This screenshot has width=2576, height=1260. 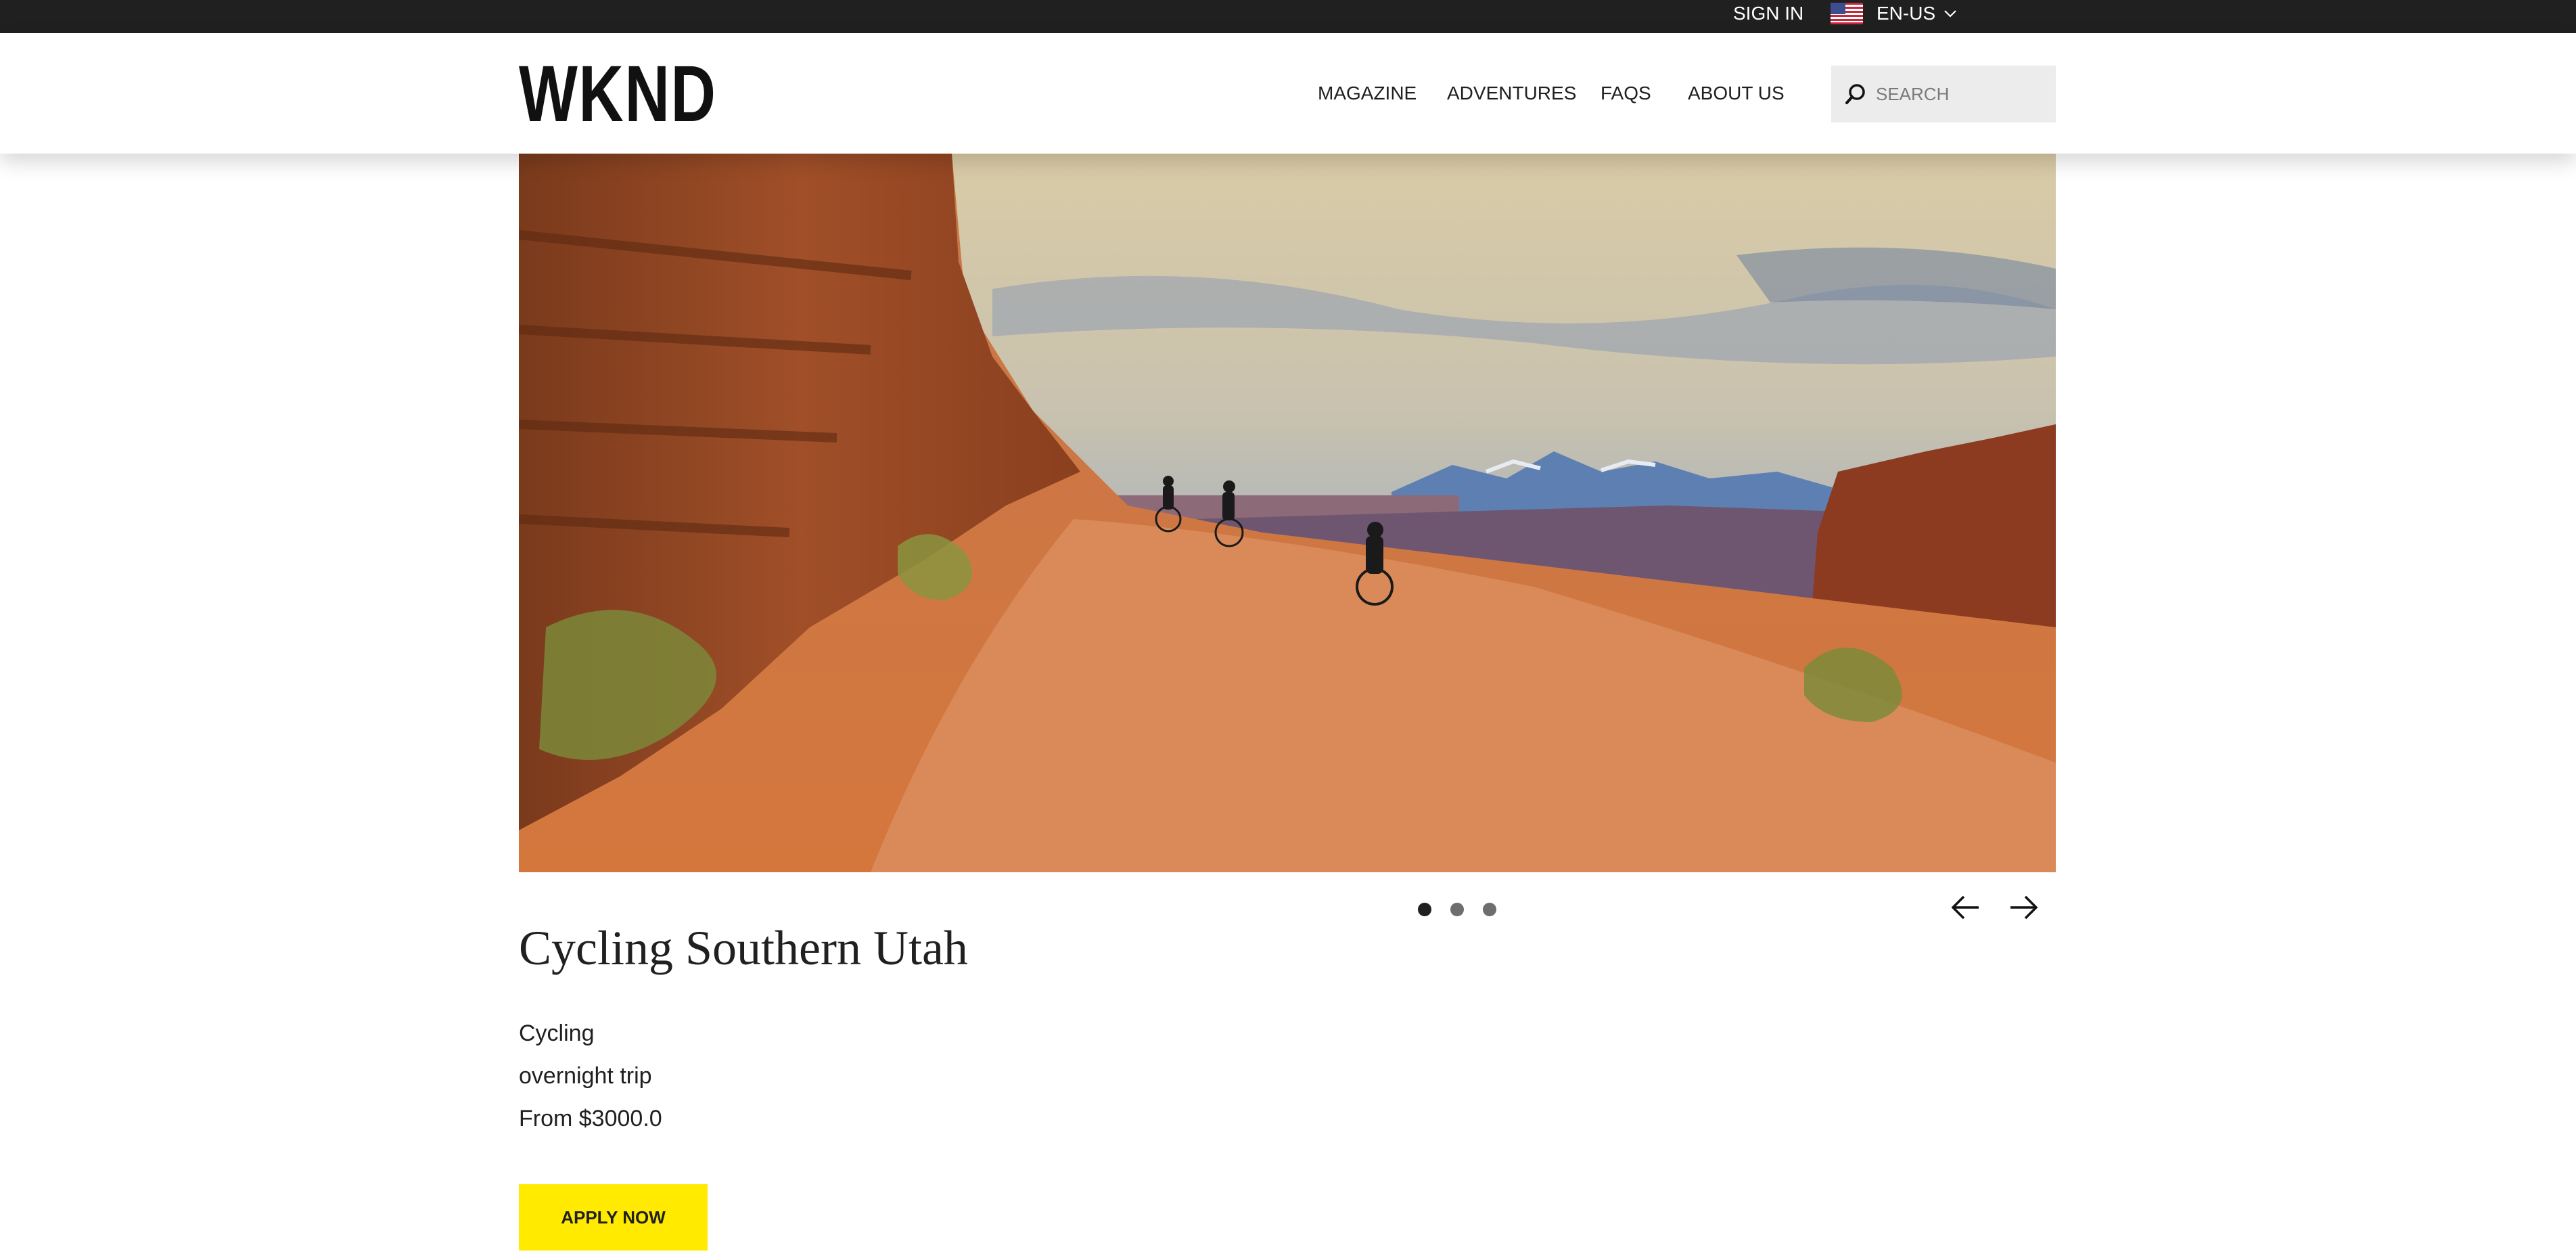 I want to click on language-selector: EN-US, so click(x=1894, y=14).